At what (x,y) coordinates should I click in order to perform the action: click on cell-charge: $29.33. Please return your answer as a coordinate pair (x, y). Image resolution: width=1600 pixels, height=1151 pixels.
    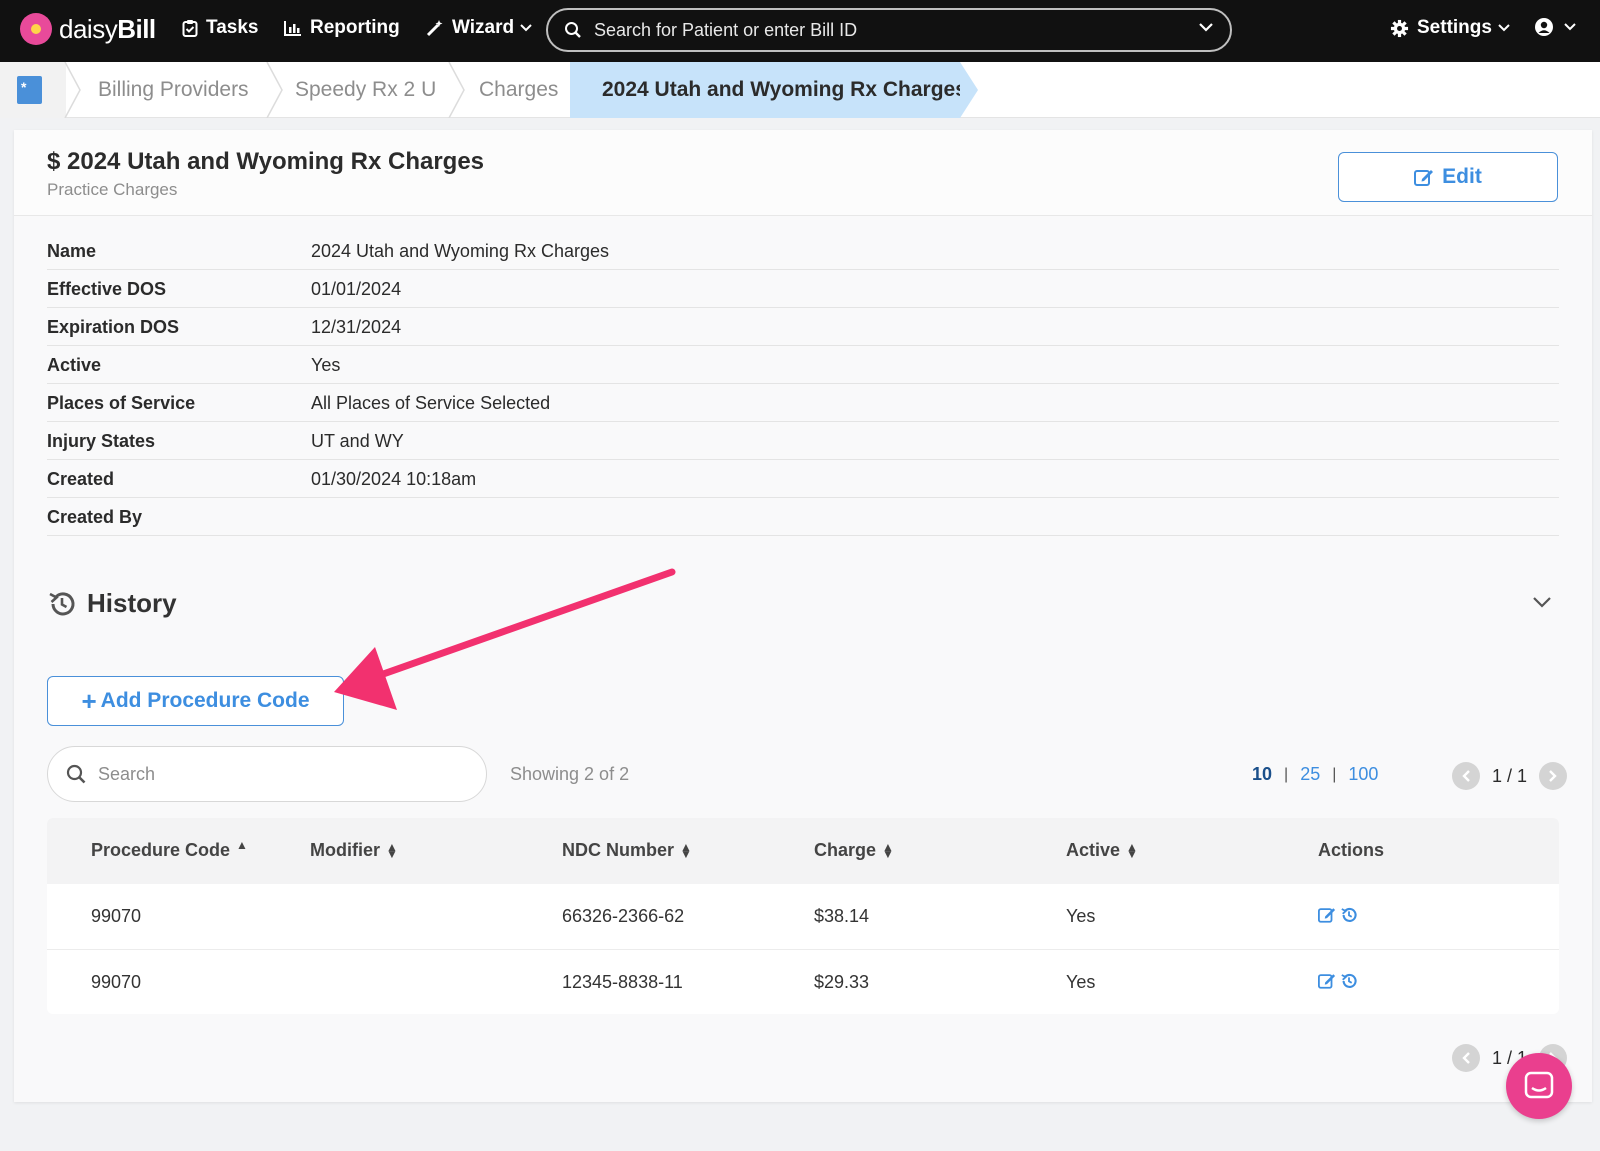
    Looking at the image, I should click on (842, 982).